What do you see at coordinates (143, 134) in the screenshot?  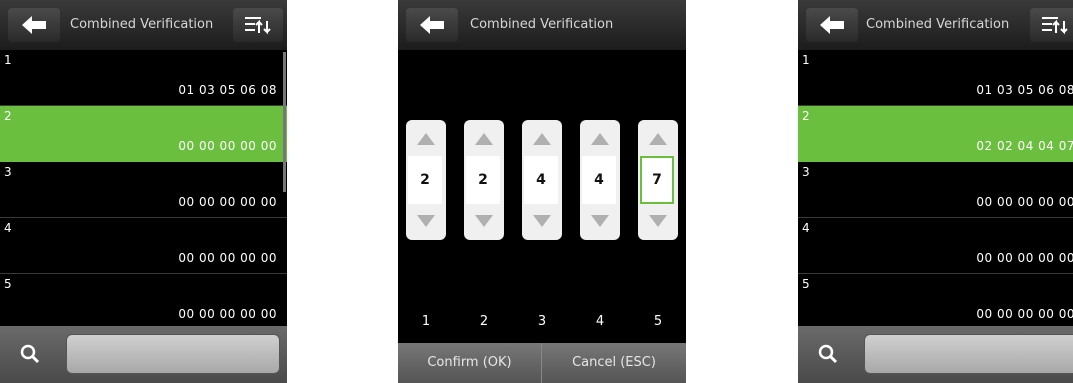 I see `list-item-selected: 2 00 00 00 00 00` at bounding box center [143, 134].